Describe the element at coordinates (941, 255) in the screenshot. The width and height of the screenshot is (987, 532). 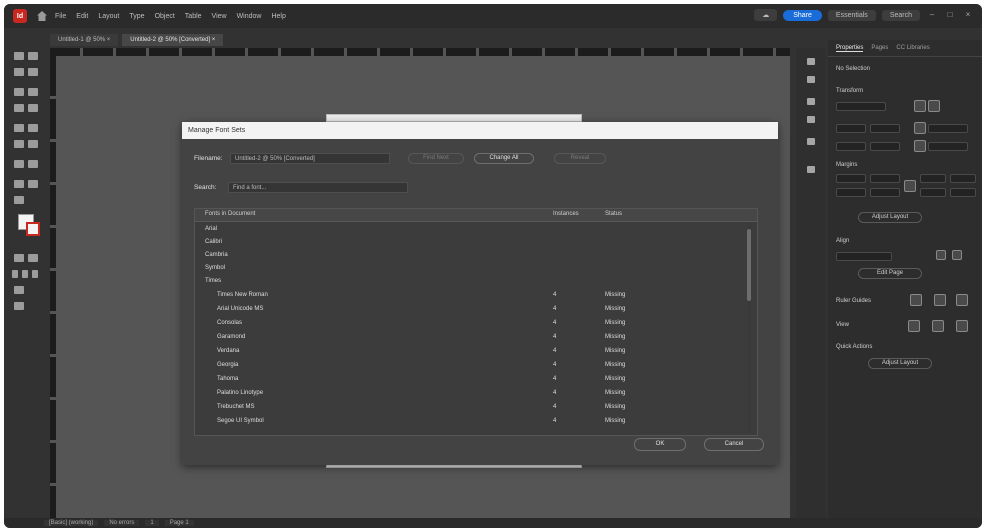
I see `align-left-icon` at that location.